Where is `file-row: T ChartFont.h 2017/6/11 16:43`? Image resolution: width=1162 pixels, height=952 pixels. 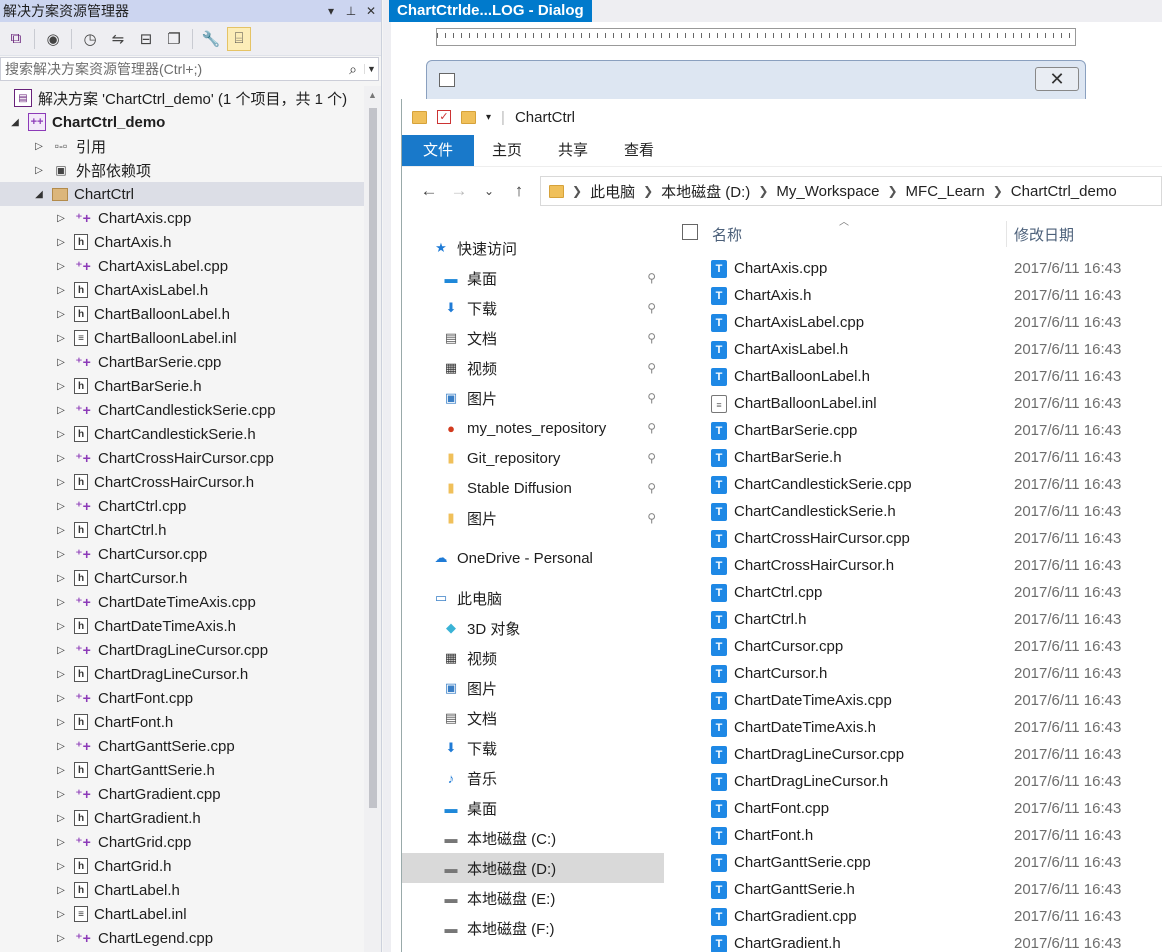 file-row: T ChartFont.h 2017/6/11 16:43 is located at coordinates (914, 835).